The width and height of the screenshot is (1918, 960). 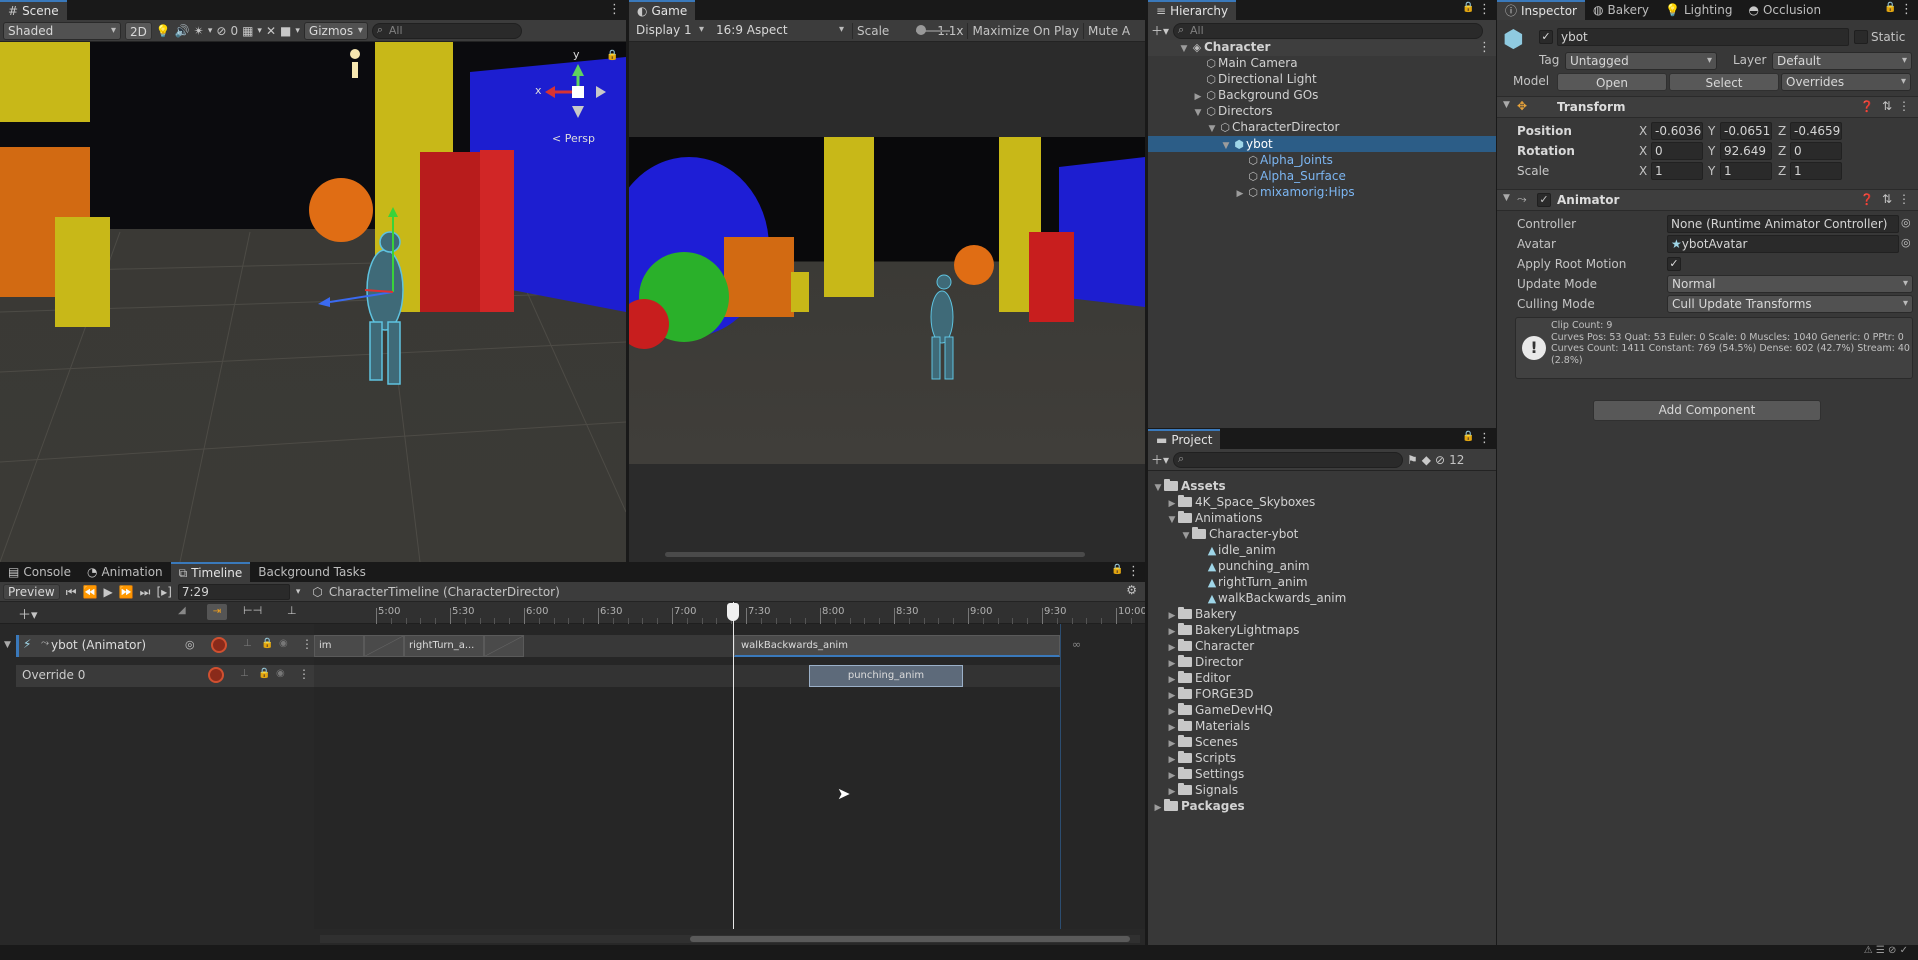 I want to click on game-horizontal-scrollbar, so click(x=875, y=554).